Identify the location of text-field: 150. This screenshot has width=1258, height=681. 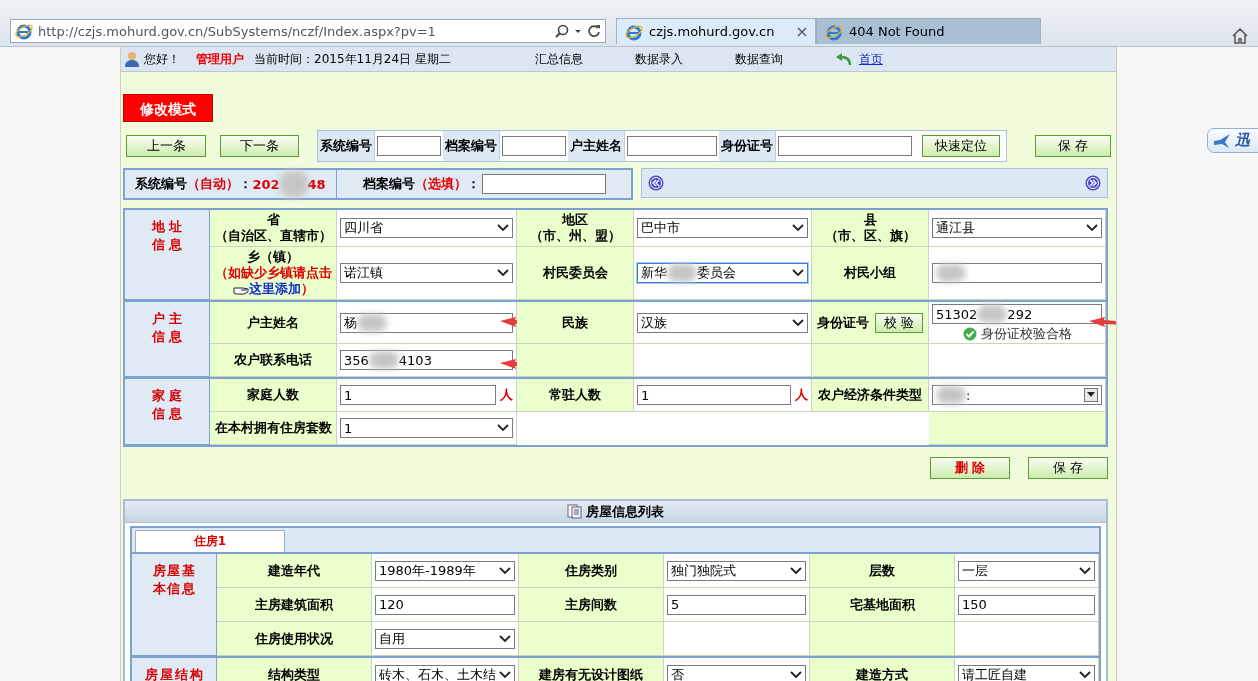
(1026, 604).